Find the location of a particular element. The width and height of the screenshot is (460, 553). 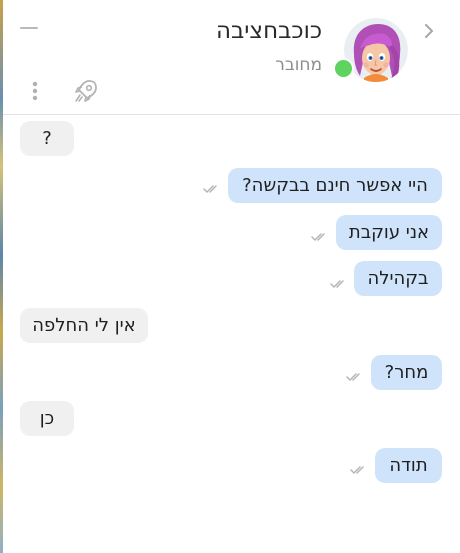

contact-status: מחובר is located at coordinates (298, 65).